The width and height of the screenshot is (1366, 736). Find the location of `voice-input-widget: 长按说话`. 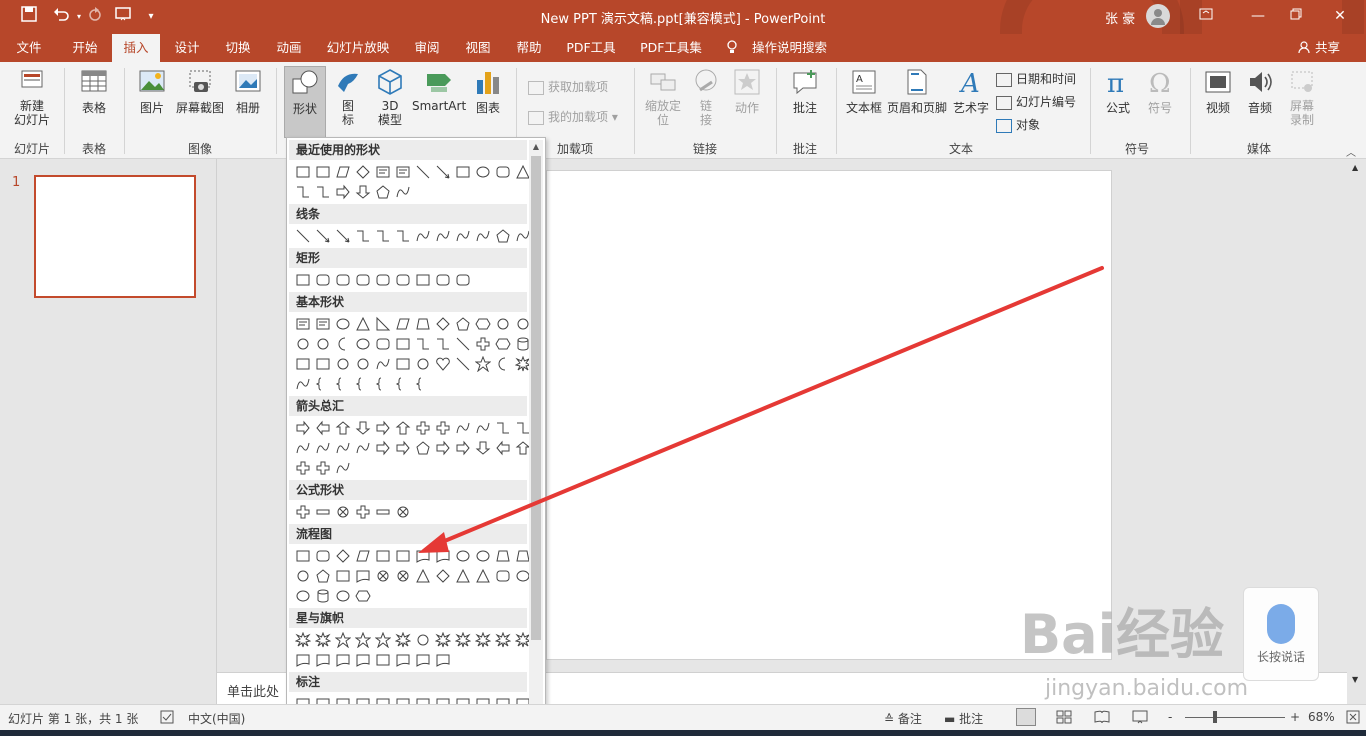

voice-input-widget: 长按说话 is located at coordinates (1281, 634).